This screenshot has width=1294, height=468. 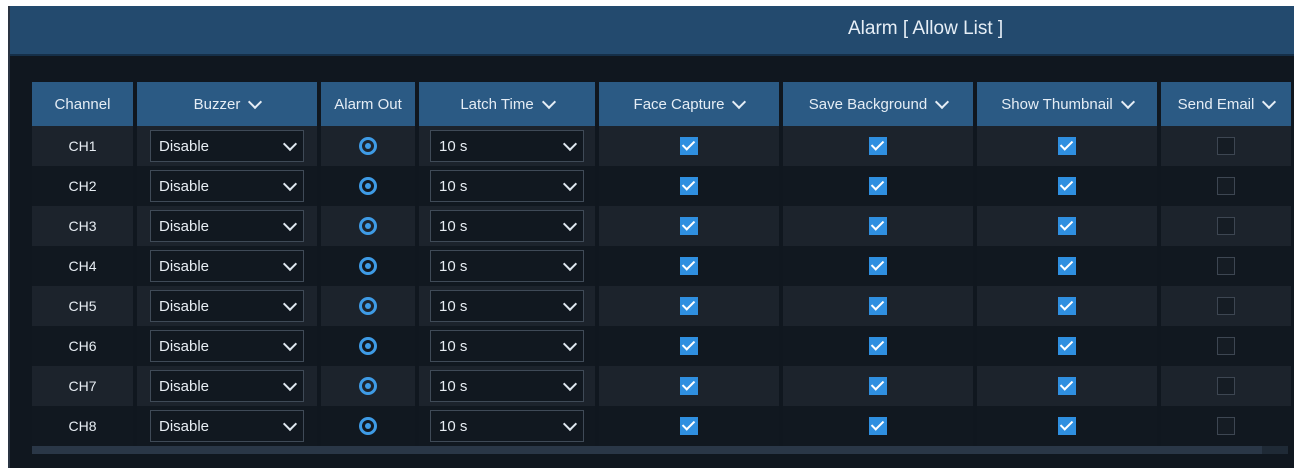 What do you see at coordinates (82, 266) in the screenshot?
I see `channel-cell: CH4` at bounding box center [82, 266].